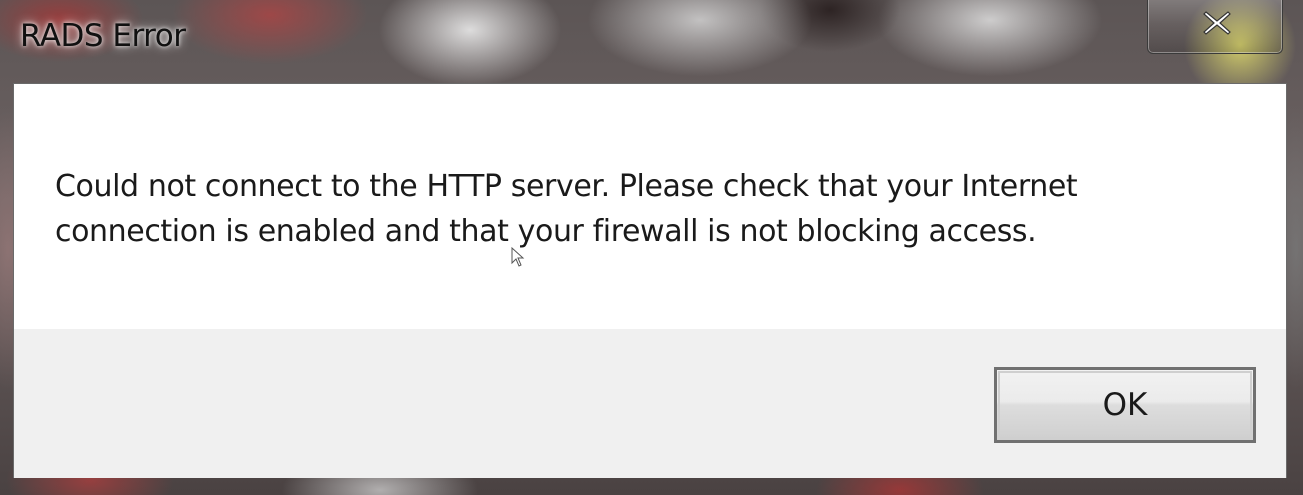 Image resolution: width=1303 pixels, height=495 pixels. Describe the element at coordinates (1217, 23) in the screenshot. I see `close-icon` at that location.